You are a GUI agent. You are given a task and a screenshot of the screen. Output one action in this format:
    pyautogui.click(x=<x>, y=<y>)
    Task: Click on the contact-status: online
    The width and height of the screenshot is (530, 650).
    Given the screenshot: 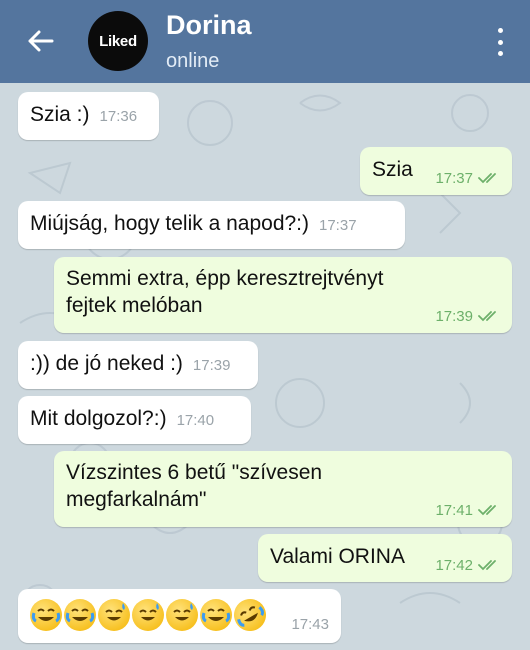 What is the action you would take?
    pyautogui.click(x=193, y=61)
    